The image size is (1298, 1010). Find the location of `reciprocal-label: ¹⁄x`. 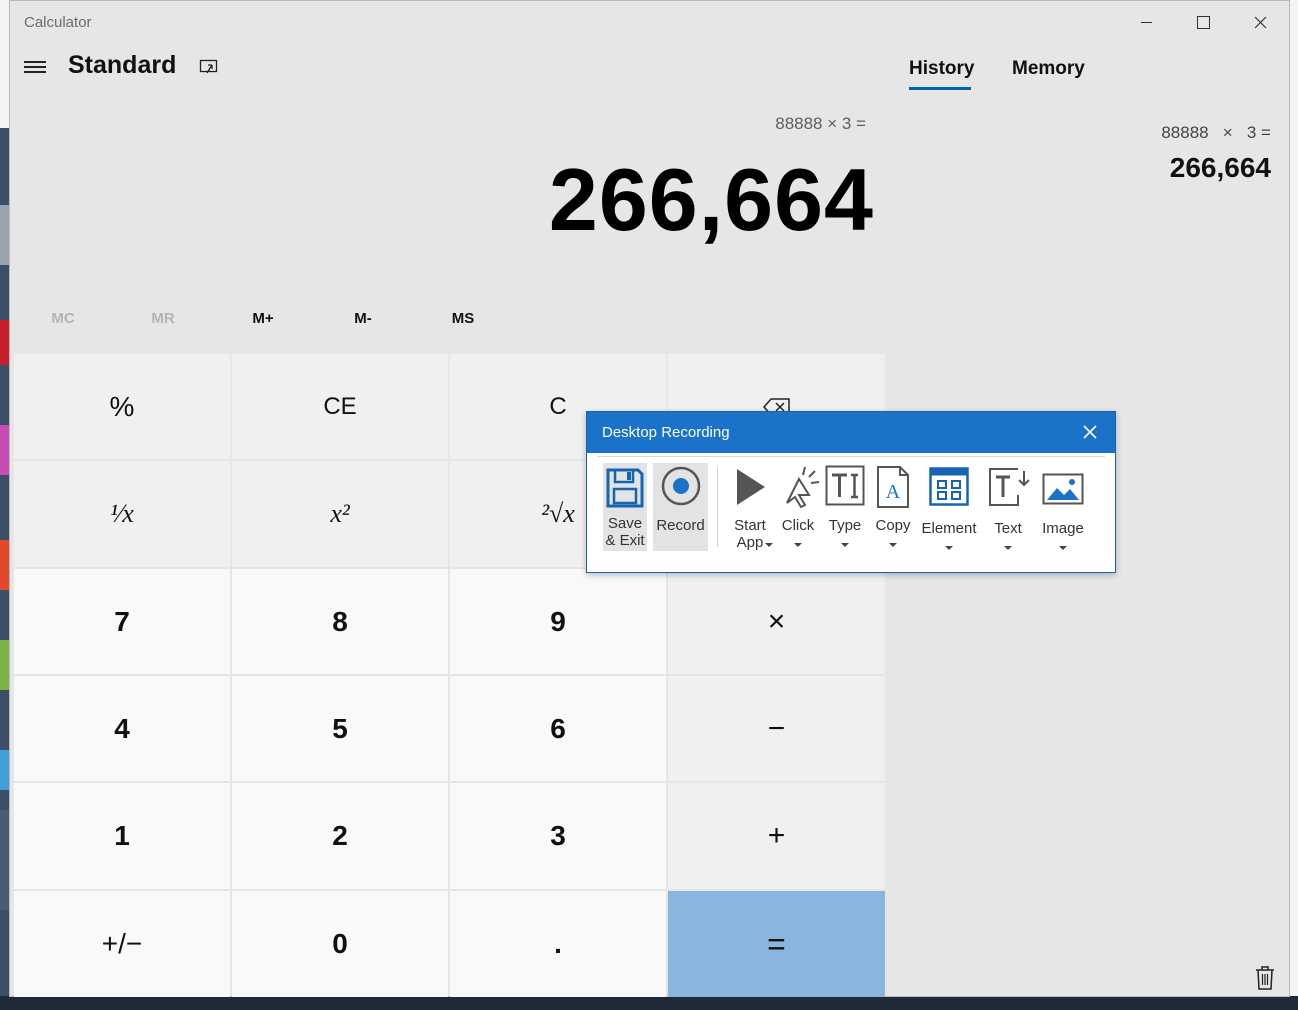

reciprocal-label: ¹⁄x is located at coordinates (122, 513).